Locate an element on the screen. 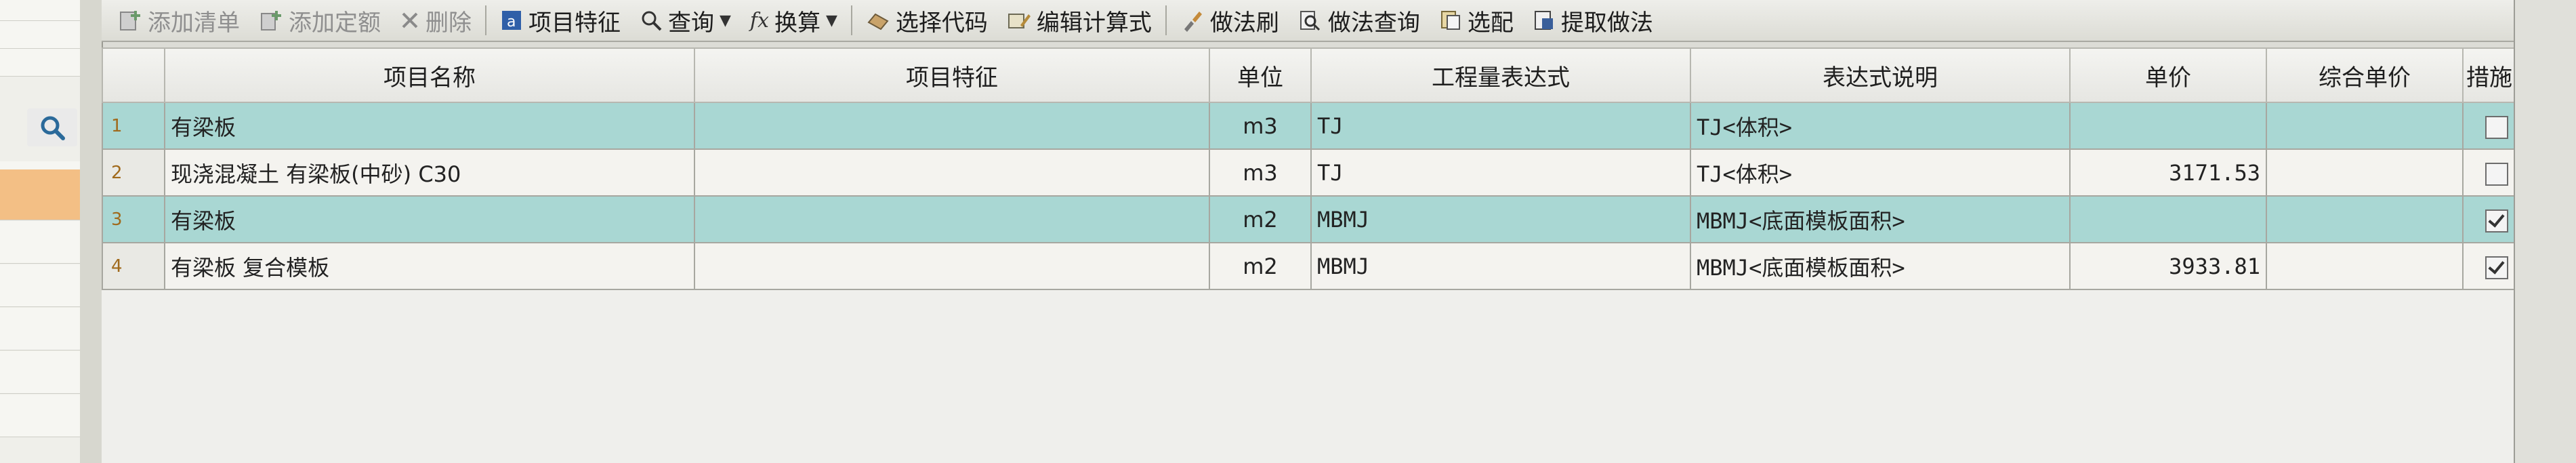 The height and width of the screenshot is (463, 2576). table-row: 2 现浇混凝土 有梁板(中砂) C30 m3 TJ TJ<体积> 3171.53 is located at coordinates (1308, 172).